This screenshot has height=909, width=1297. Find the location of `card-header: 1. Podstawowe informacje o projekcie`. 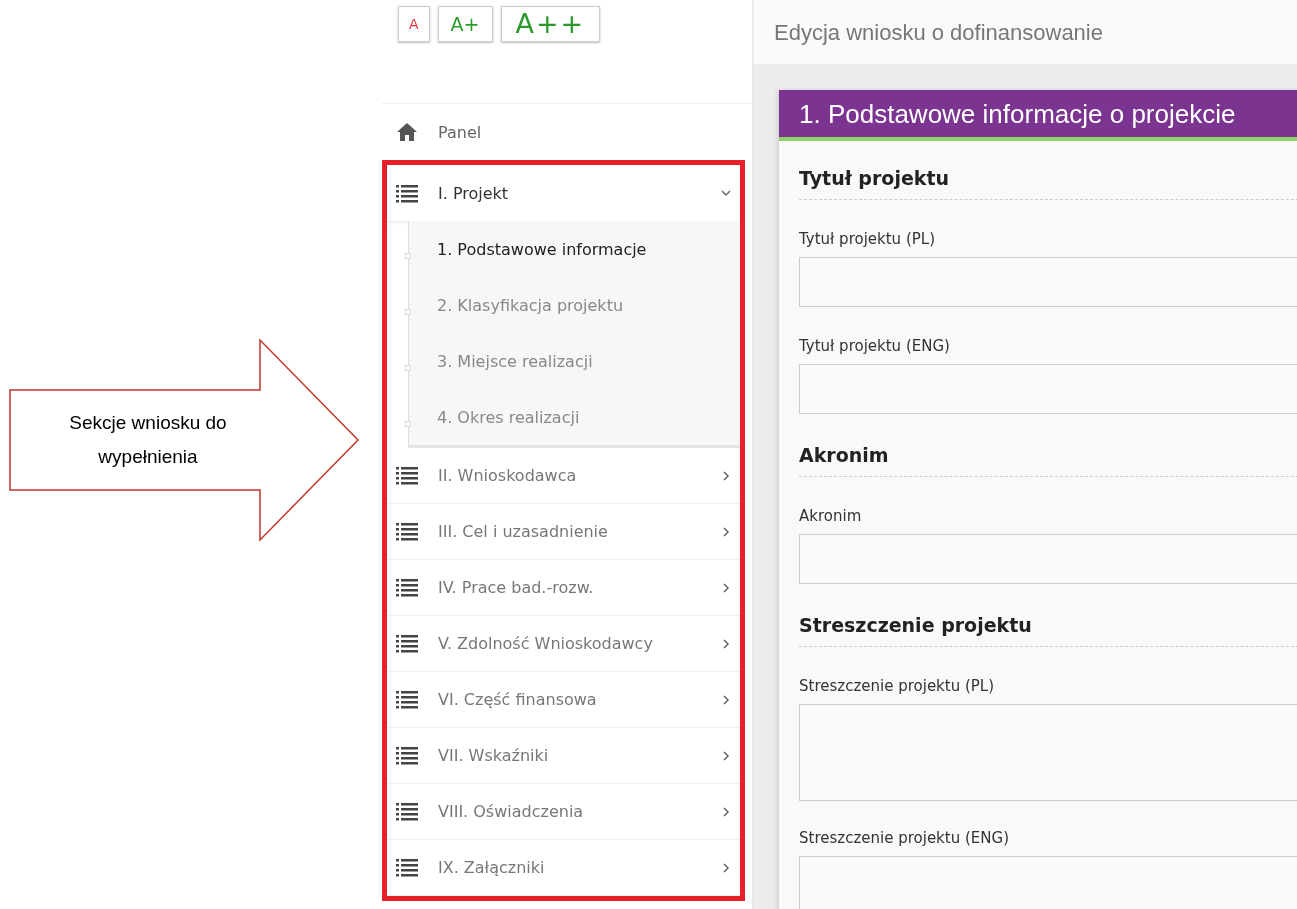

card-header: 1. Podstawowe informacje o projekcie is located at coordinates (1038, 115).